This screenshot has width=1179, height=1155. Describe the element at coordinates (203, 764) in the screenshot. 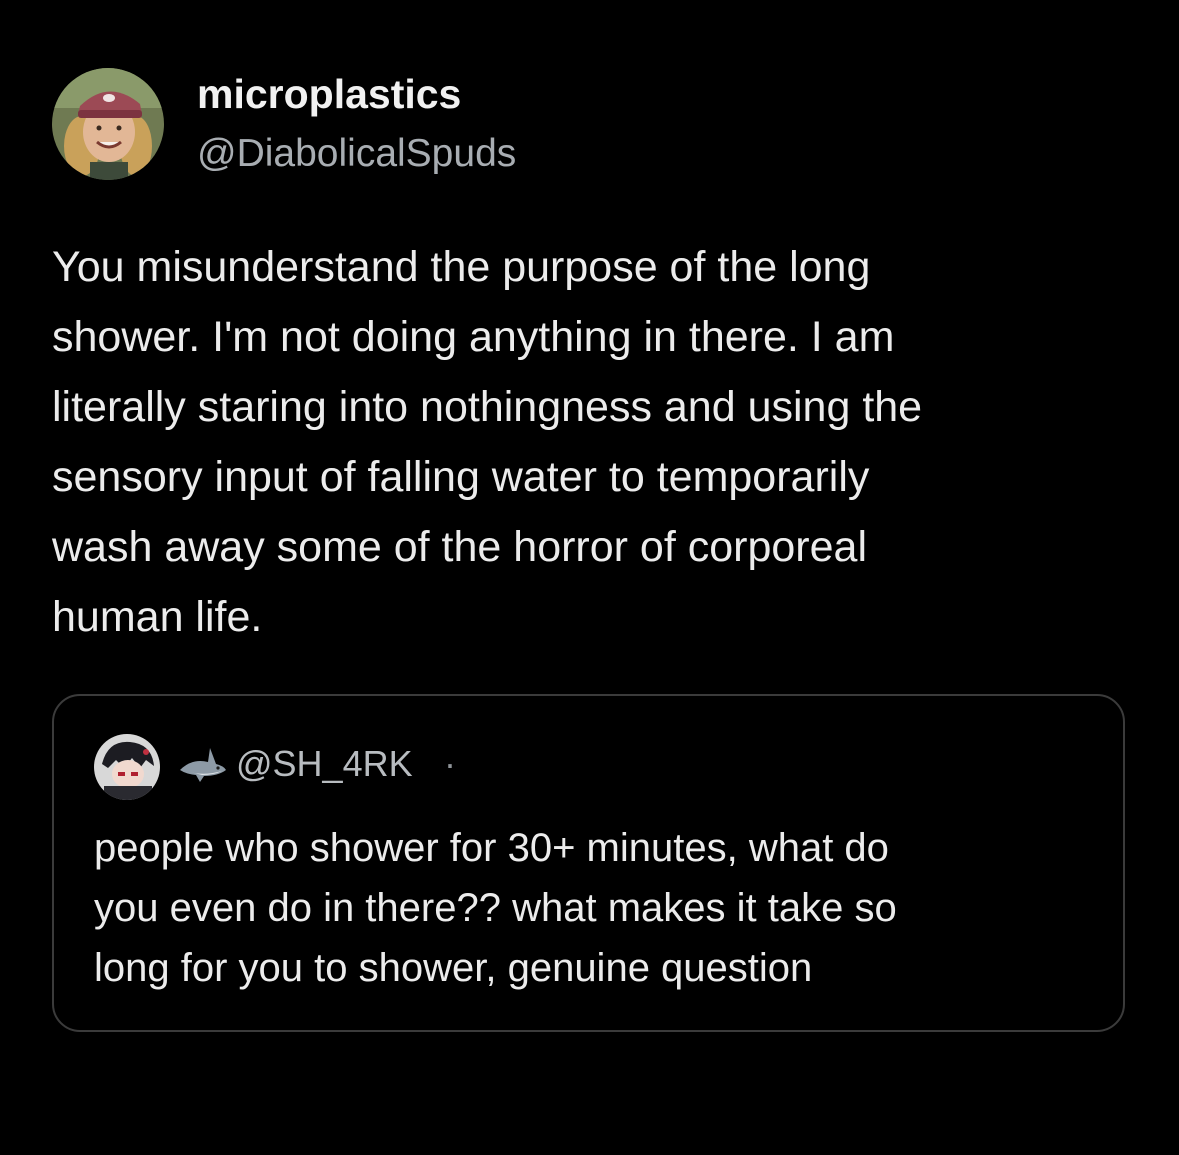

I see `shark-icon` at that location.